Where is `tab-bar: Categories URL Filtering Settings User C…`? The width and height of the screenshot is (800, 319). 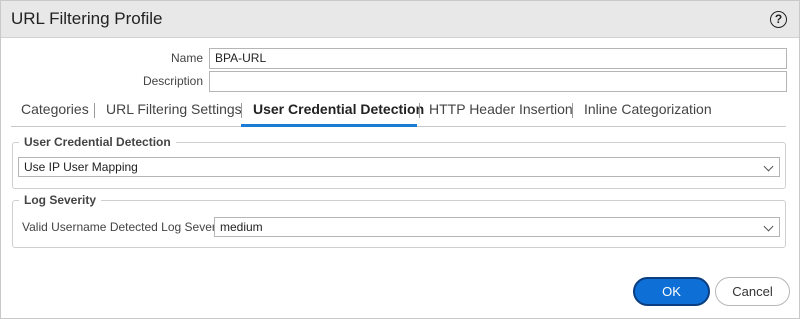 tab-bar: Categories URL Filtering Settings User C… is located at coordinates (398, 112).